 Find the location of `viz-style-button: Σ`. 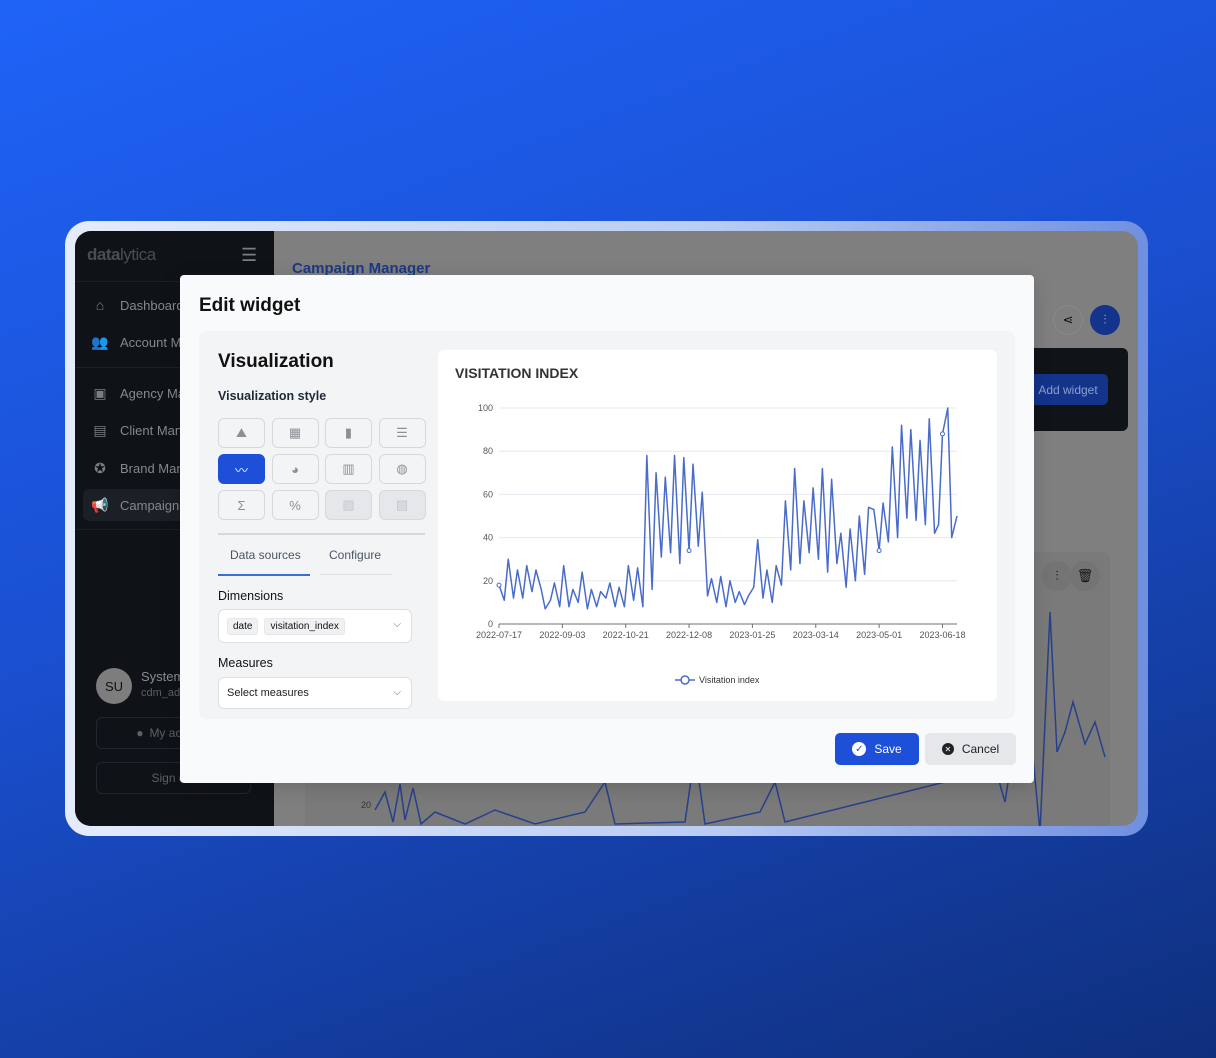

viz-style-button: Σ is located at coordinates (241, 505).